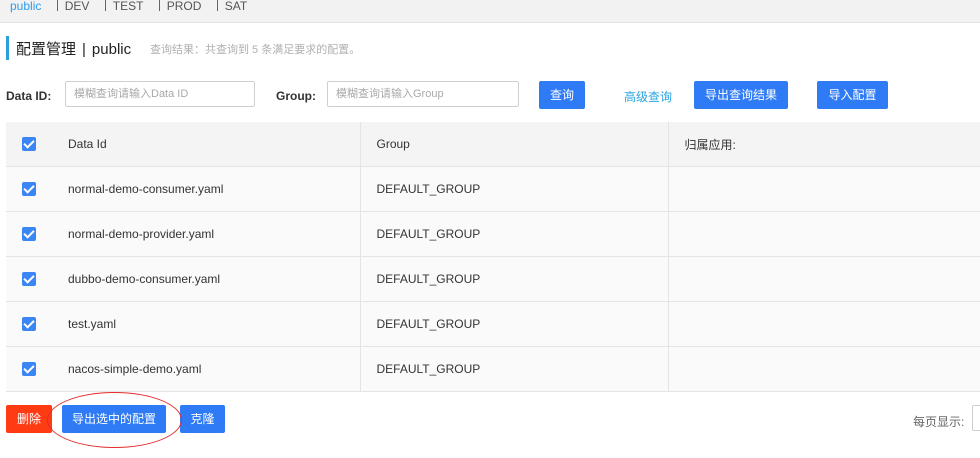  Describe the element at coordinates (25, 6) in the screenshot. I see `namespace-tab-public: public` at that location.